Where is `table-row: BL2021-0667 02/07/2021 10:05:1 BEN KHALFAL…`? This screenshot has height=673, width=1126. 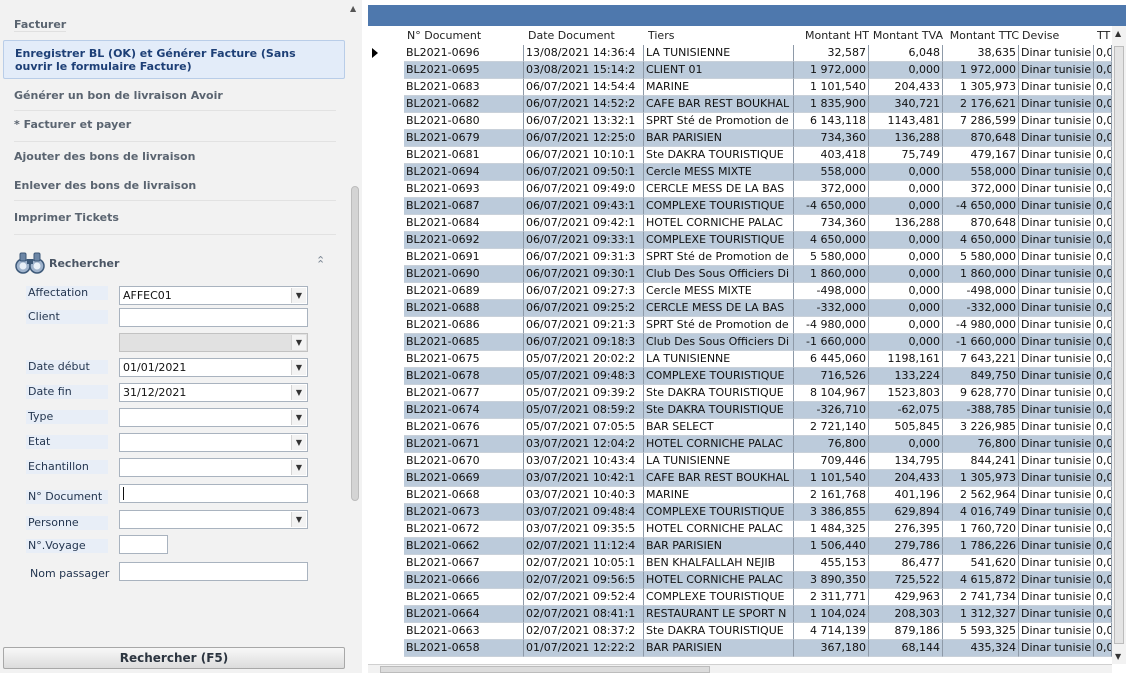
table-row: BL2021-0667 02/07/2021 10:05:1 BEN KHALFAL… is located at coordinates (740, 563).